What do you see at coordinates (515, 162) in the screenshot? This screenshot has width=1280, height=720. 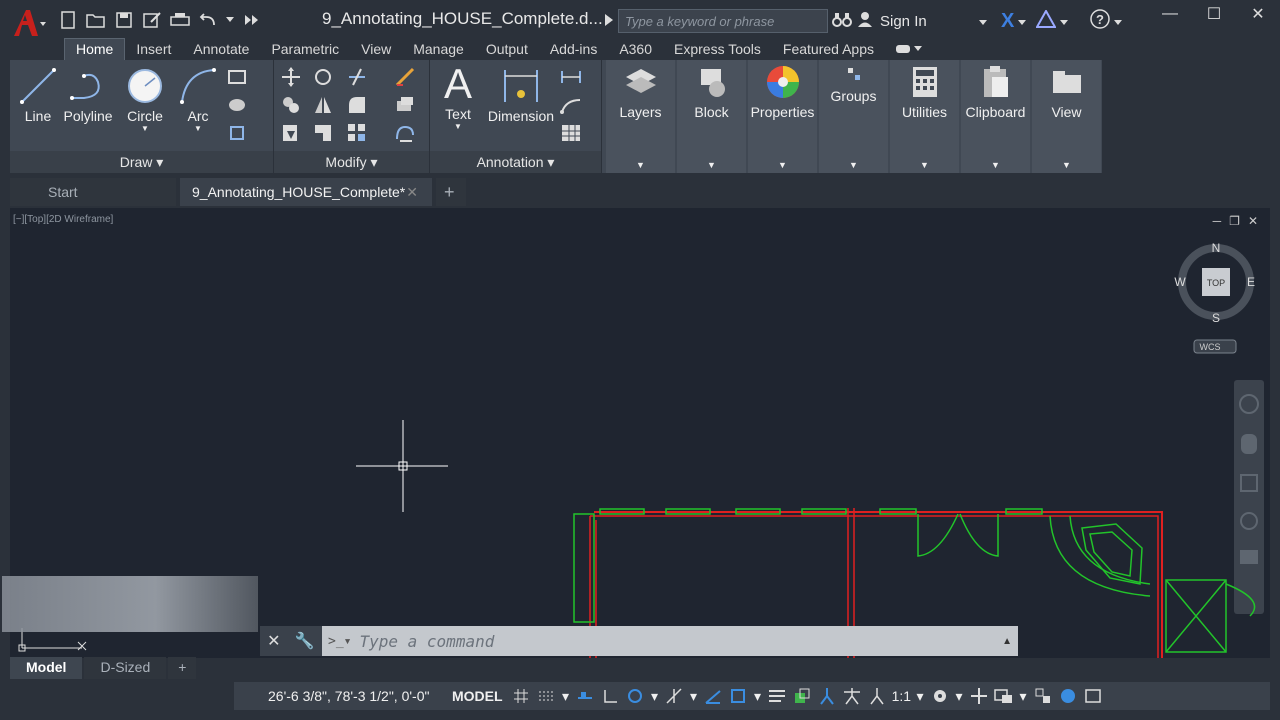 I see `annotation-panel-title: Annotation ▾` at bounding box center [515, 162].